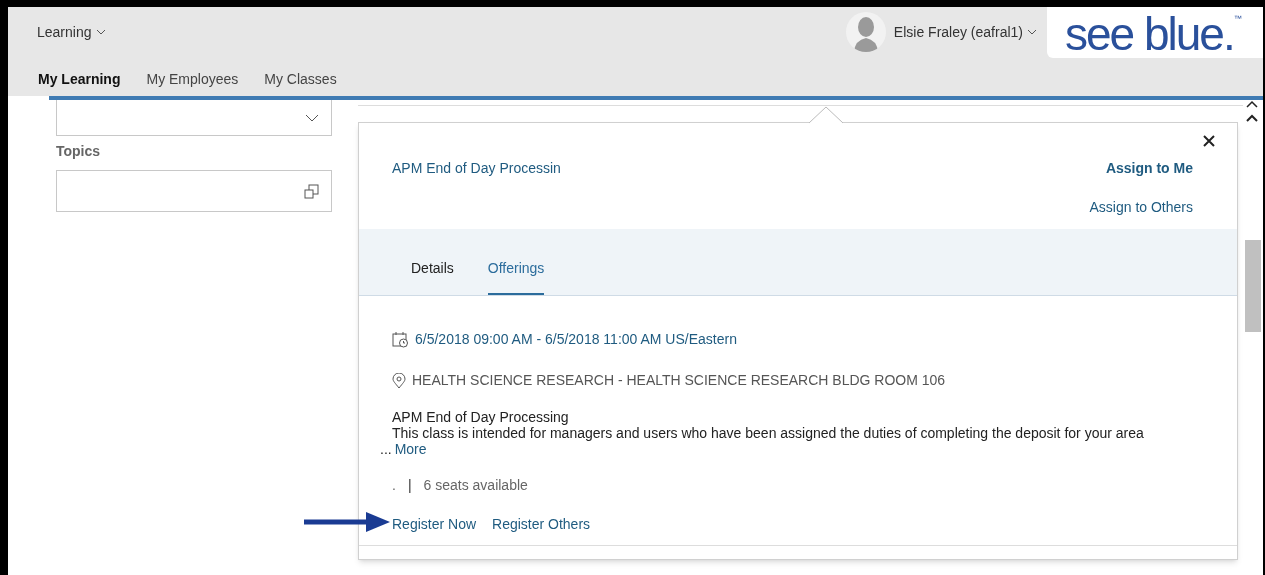 The width and height of the screenshot is (1265, 575). I want to click on offering-description: This class is intended for managers and users who have been assigned the duties of completing the deposit for your area, so click(768, 433).